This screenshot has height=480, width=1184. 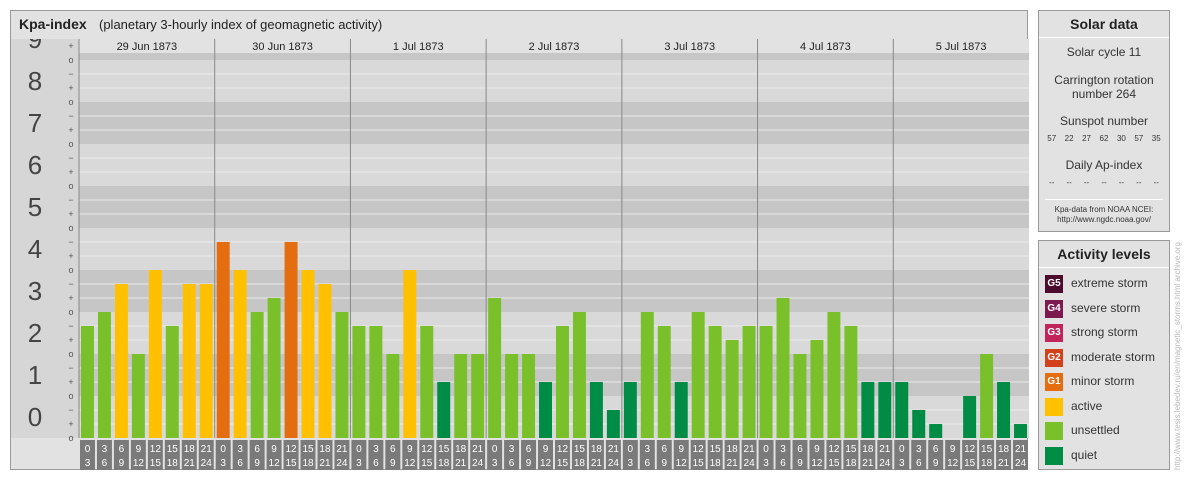 What do you see at coordinates (1121, 138) in the screenshot?
I see `sunspot-value: 30` at bounding box center [1121, 138].